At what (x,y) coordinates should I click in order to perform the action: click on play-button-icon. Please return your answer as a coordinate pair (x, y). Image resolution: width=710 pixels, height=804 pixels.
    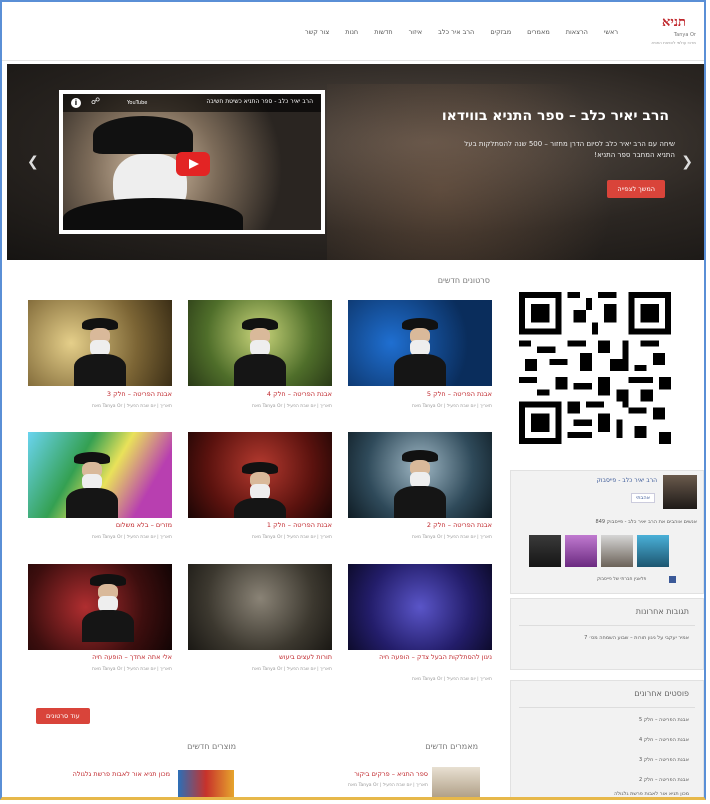
    Looking at the image, I should click on (193, 164).